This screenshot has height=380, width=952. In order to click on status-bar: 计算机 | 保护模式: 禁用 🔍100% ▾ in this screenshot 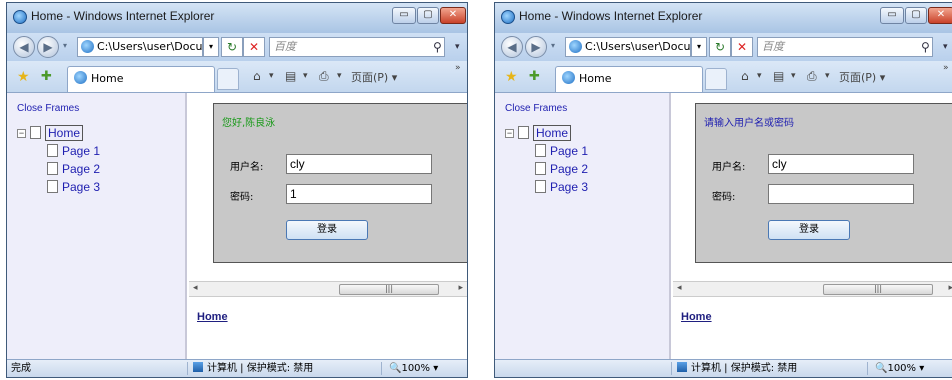, I will do `click(723, 368)`.